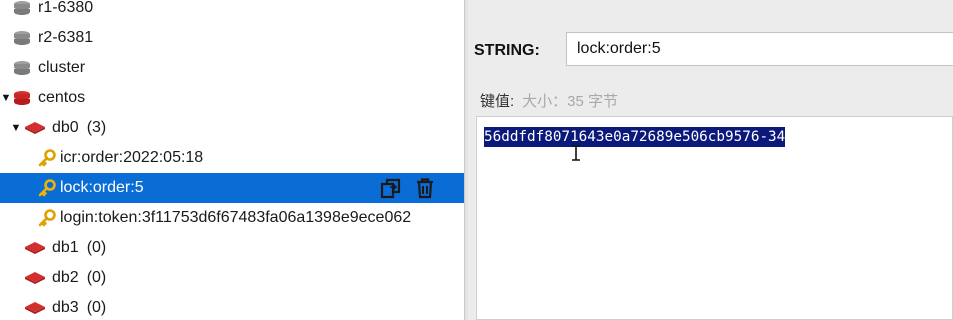  I want to click on db-label: db3, so click(65, 307).